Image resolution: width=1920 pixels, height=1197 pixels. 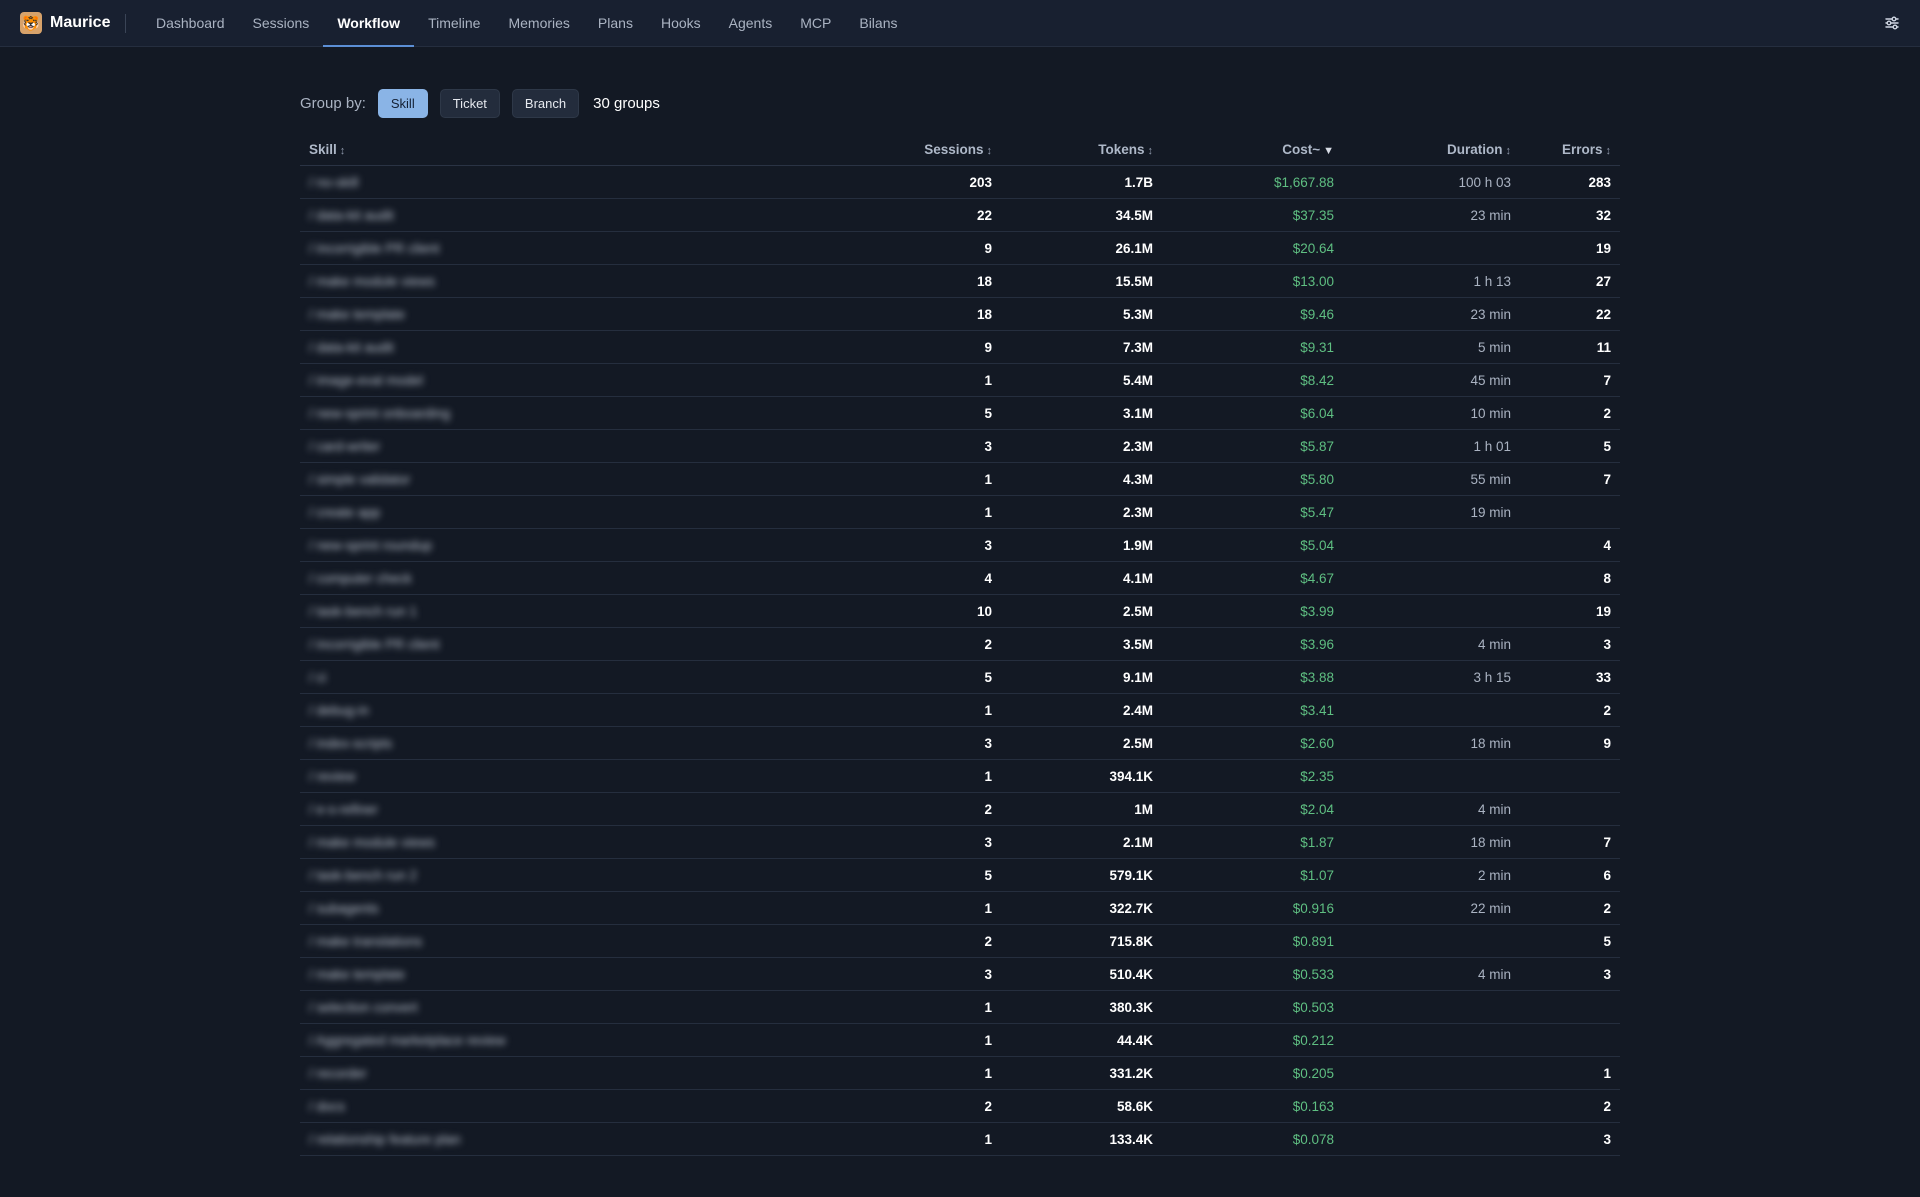 I want to click on table-row: / e-s-refiner 2 1M $2.04 4 min, so click(x=960, y=809).